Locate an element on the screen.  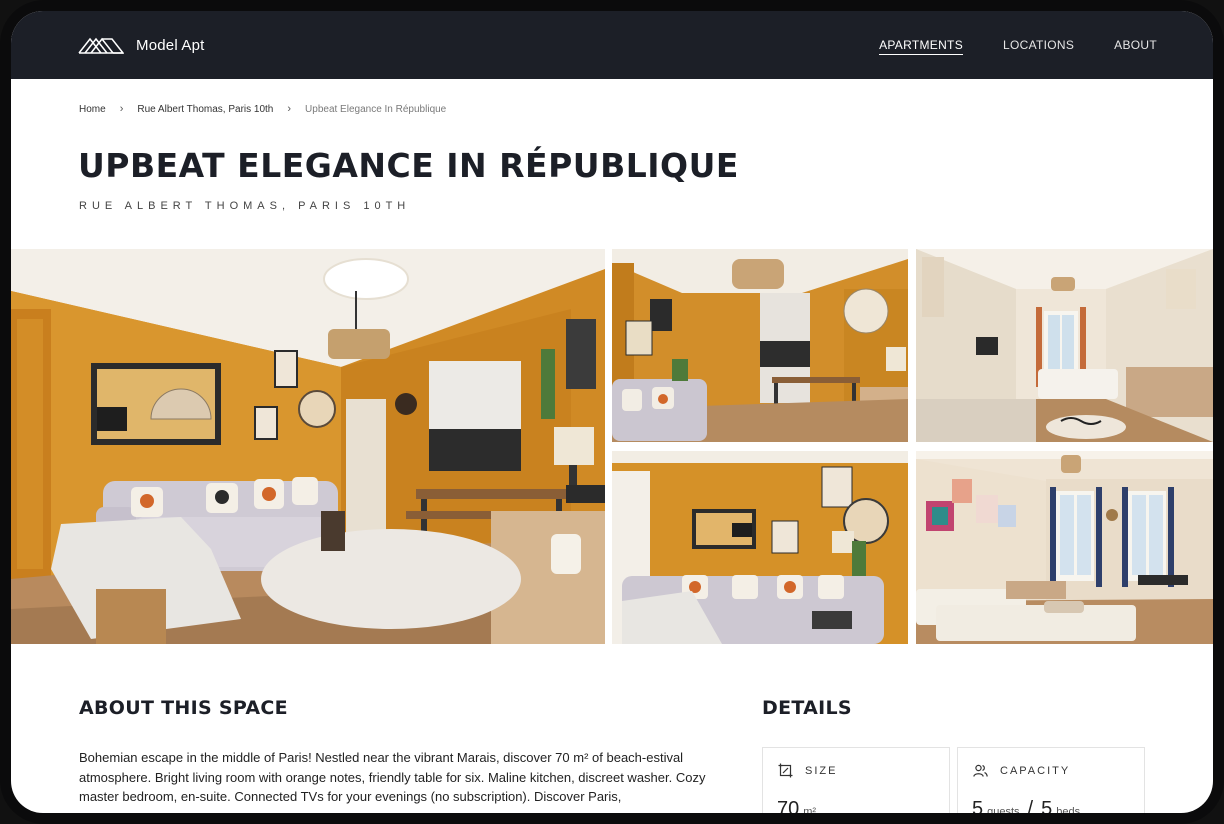
details-heading: DETAILS is located at coordinates (807, 708).